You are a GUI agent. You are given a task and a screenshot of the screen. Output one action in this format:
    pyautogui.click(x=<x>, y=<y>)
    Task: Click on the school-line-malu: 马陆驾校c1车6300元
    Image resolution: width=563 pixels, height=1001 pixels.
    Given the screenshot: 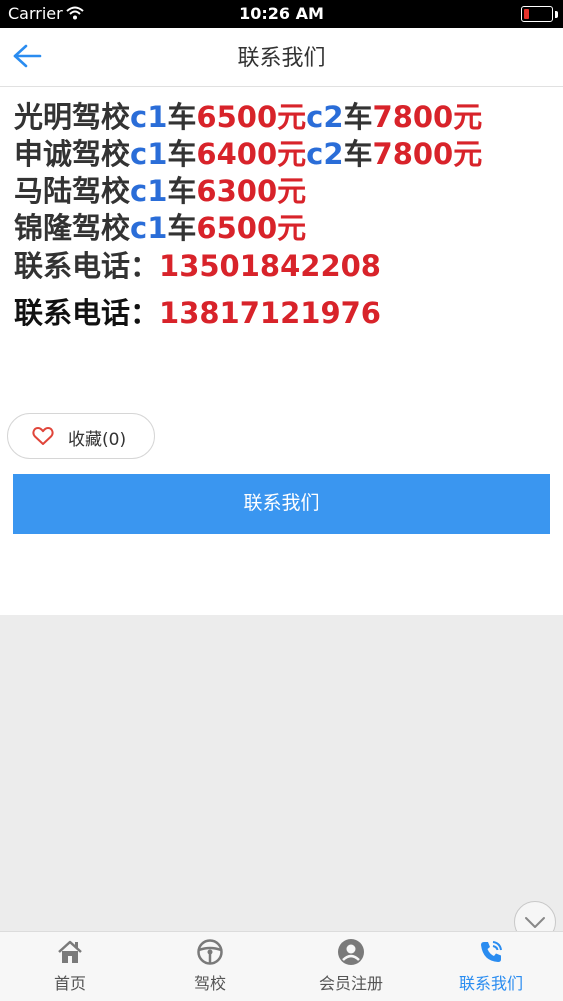 What is the action you would take?
    pyautogui.click(x=160, y=191)
    